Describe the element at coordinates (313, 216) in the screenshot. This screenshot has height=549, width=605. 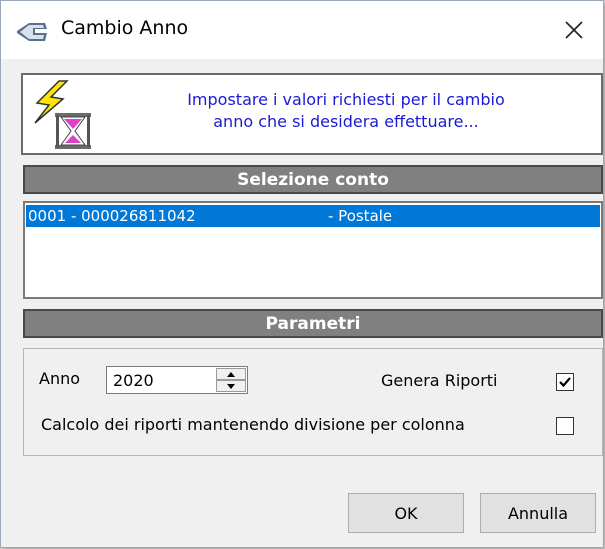
I see `list-item: 0001 - 000026811042 - Postale` at that location.